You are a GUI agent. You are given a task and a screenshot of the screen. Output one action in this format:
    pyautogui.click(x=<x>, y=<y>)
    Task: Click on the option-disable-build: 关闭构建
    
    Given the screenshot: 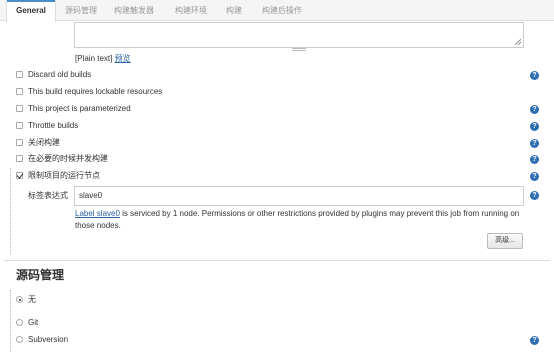 What is the action you would take?
    pyautogui.click(x=38, y=143)
    